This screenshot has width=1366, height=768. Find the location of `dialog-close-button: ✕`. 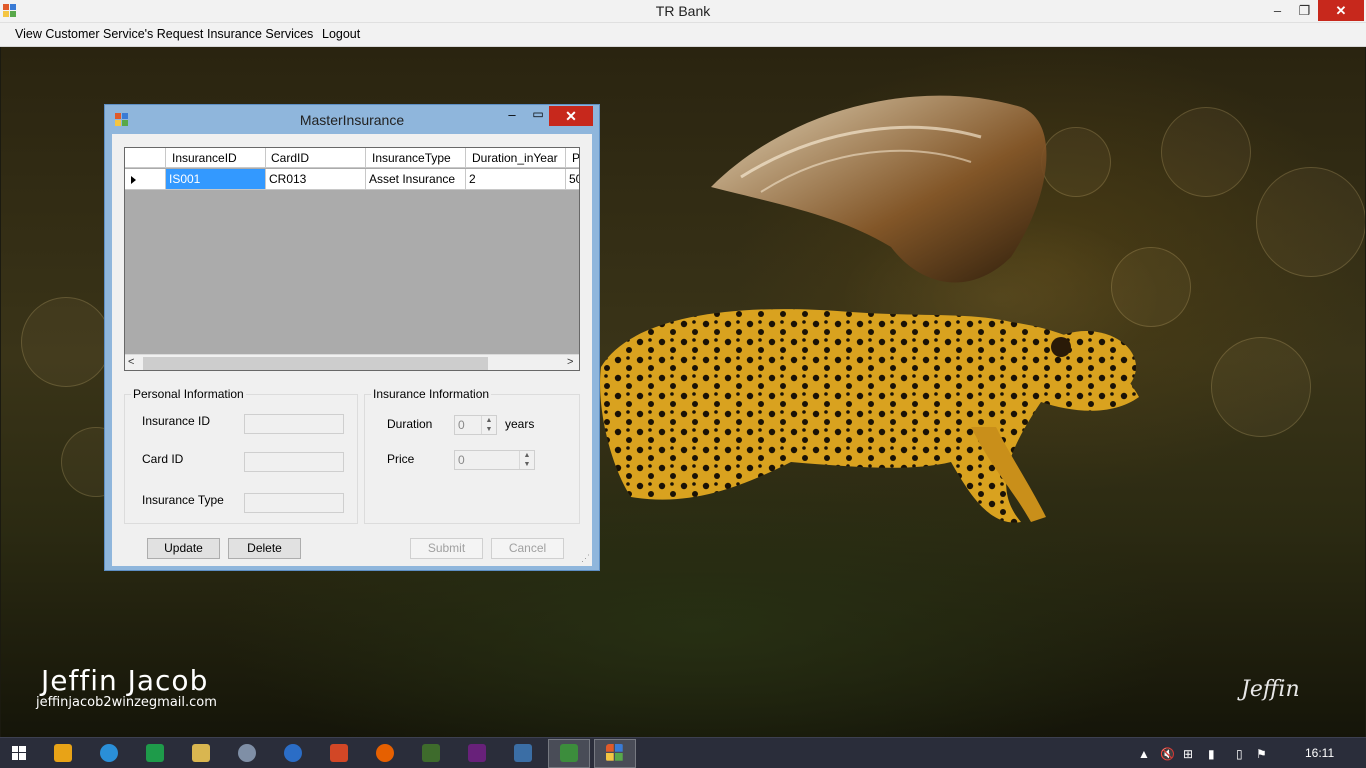

dialog-close-button: ✕ is located at coordinates (571, 116).